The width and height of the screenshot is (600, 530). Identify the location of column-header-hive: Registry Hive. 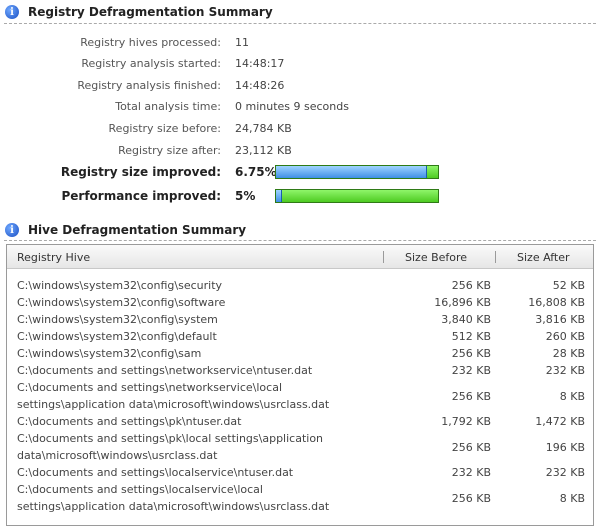
(53, 257).